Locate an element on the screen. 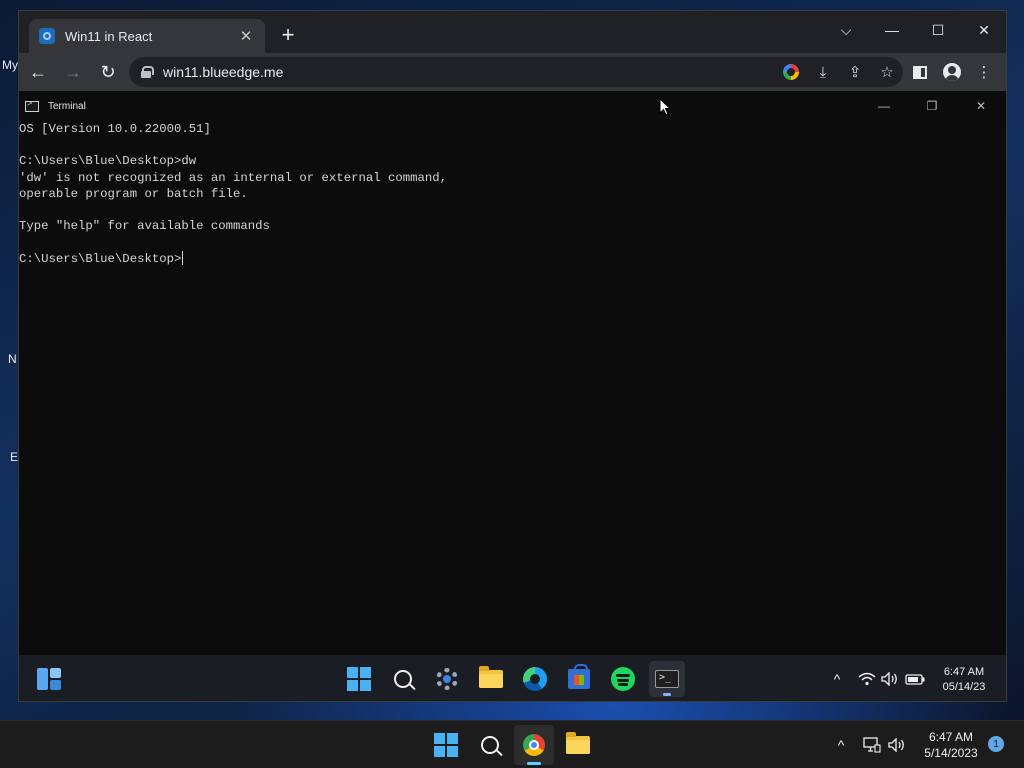  menu-icon: ⋮ is located at coordinates (984, 72).